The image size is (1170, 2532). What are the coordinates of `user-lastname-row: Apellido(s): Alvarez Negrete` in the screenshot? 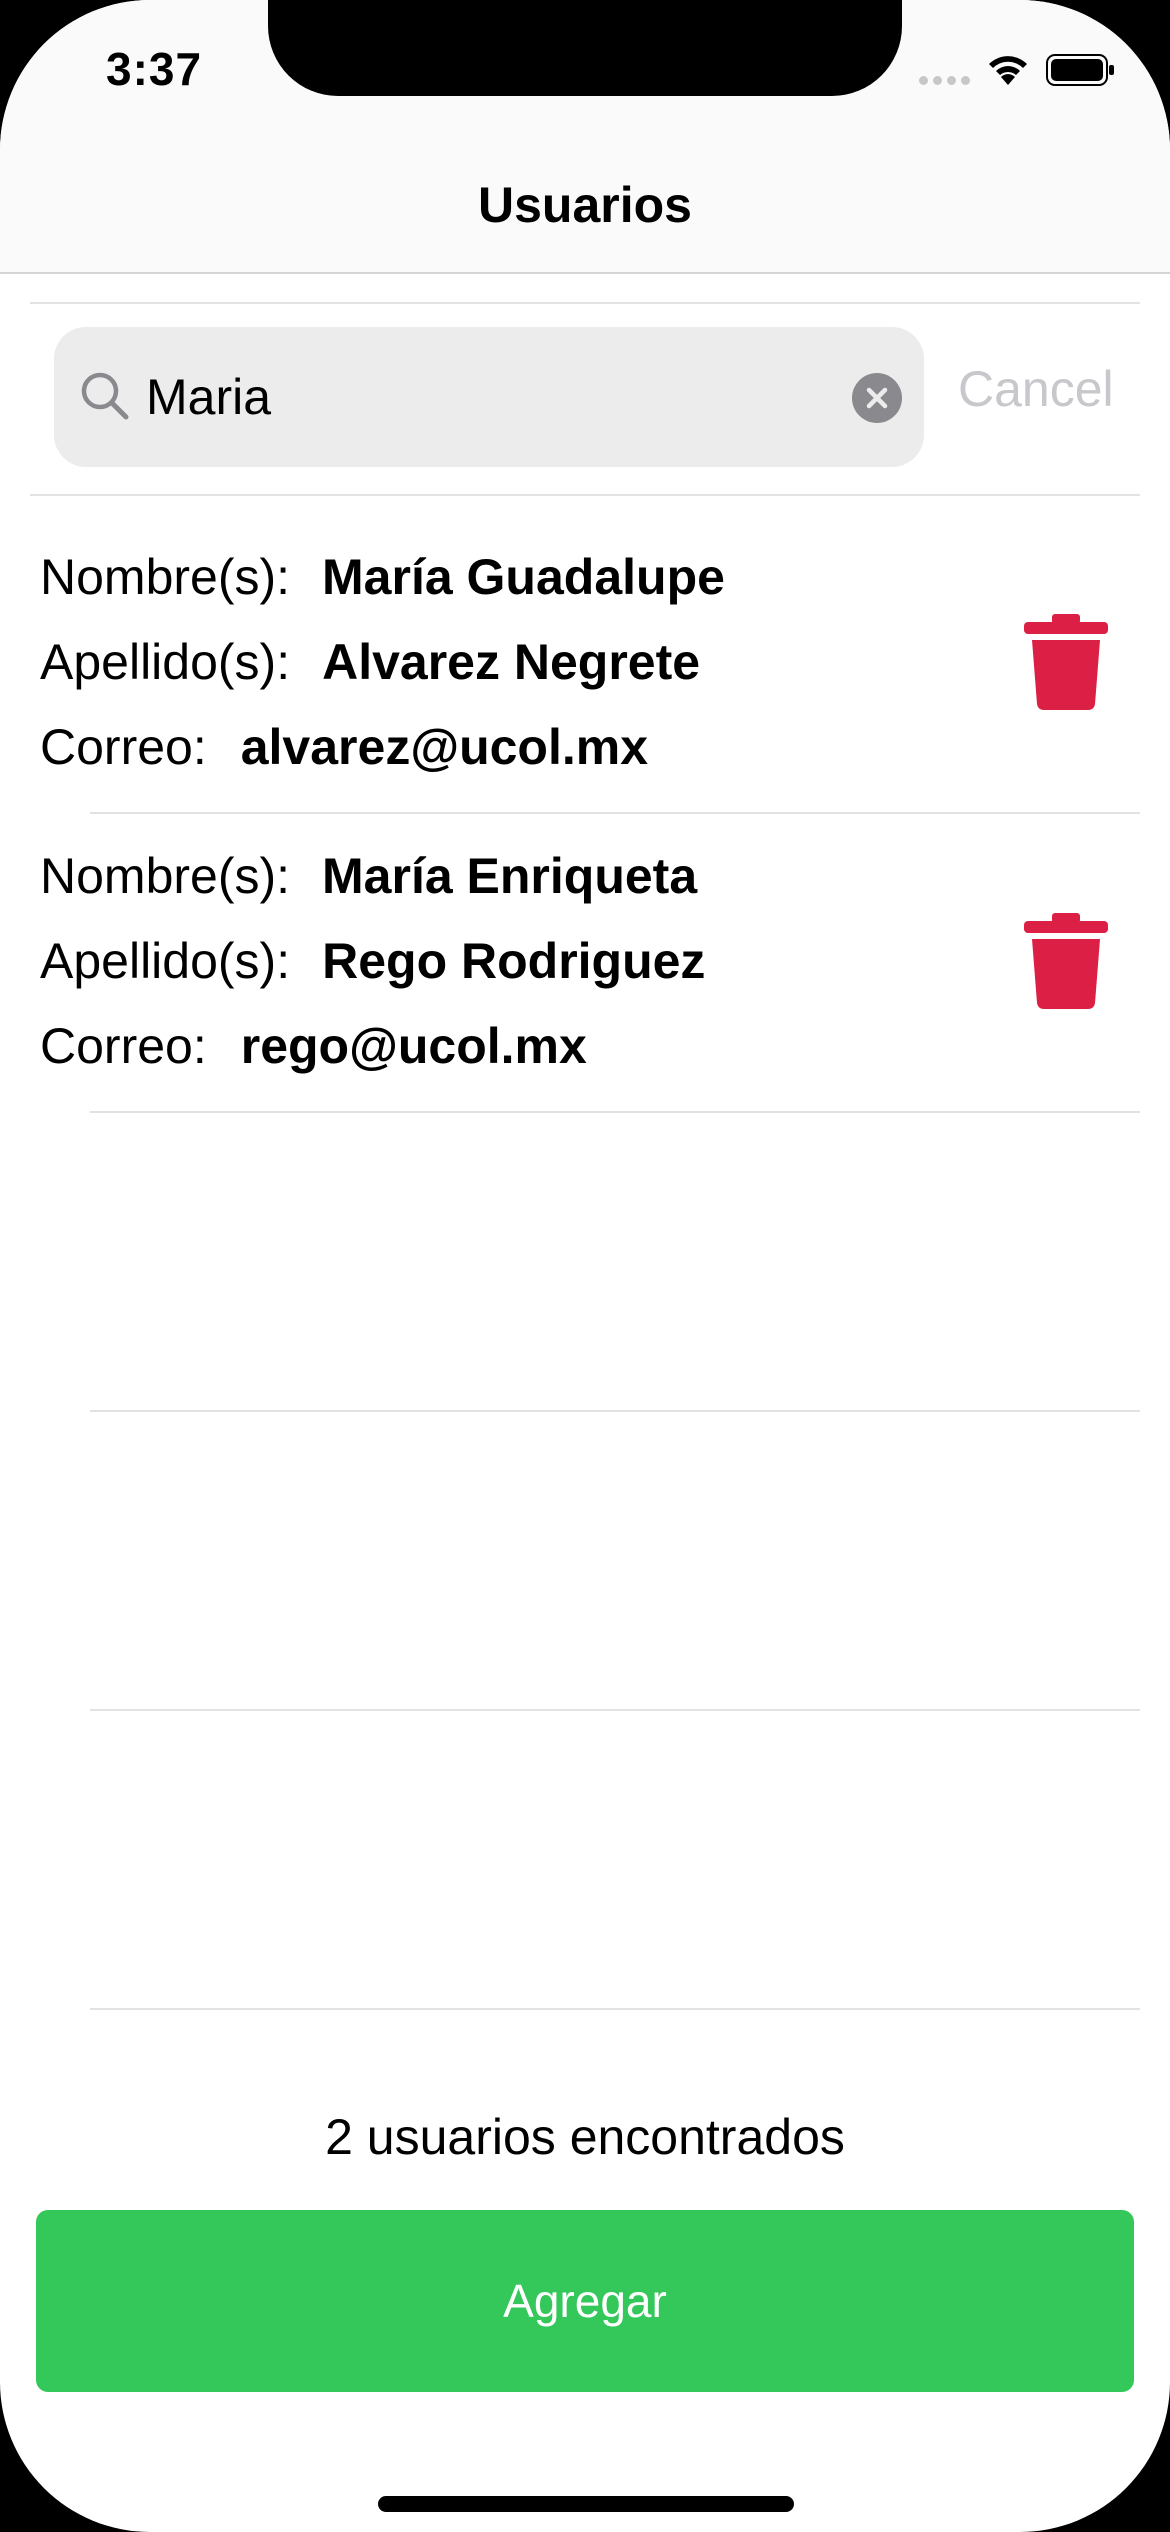 It's located at (370, 662).